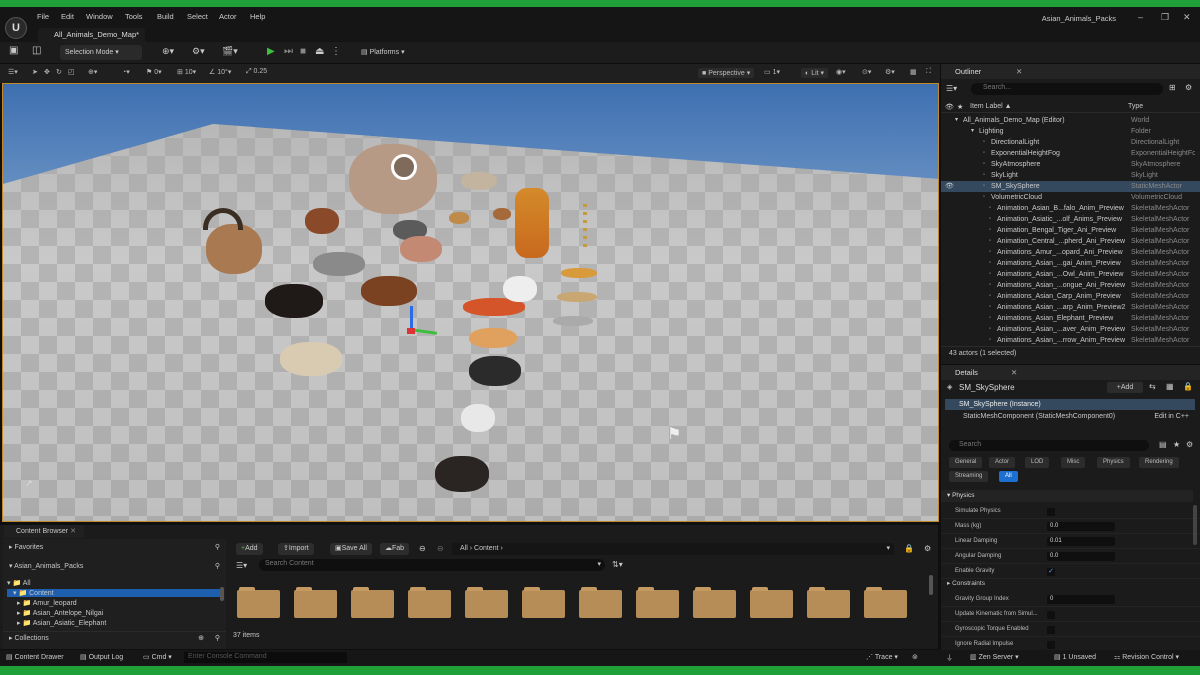 The width and height of the screenshot is (1200, 675). I want to click on breadcrumb-content: Content, so click(486, 548).